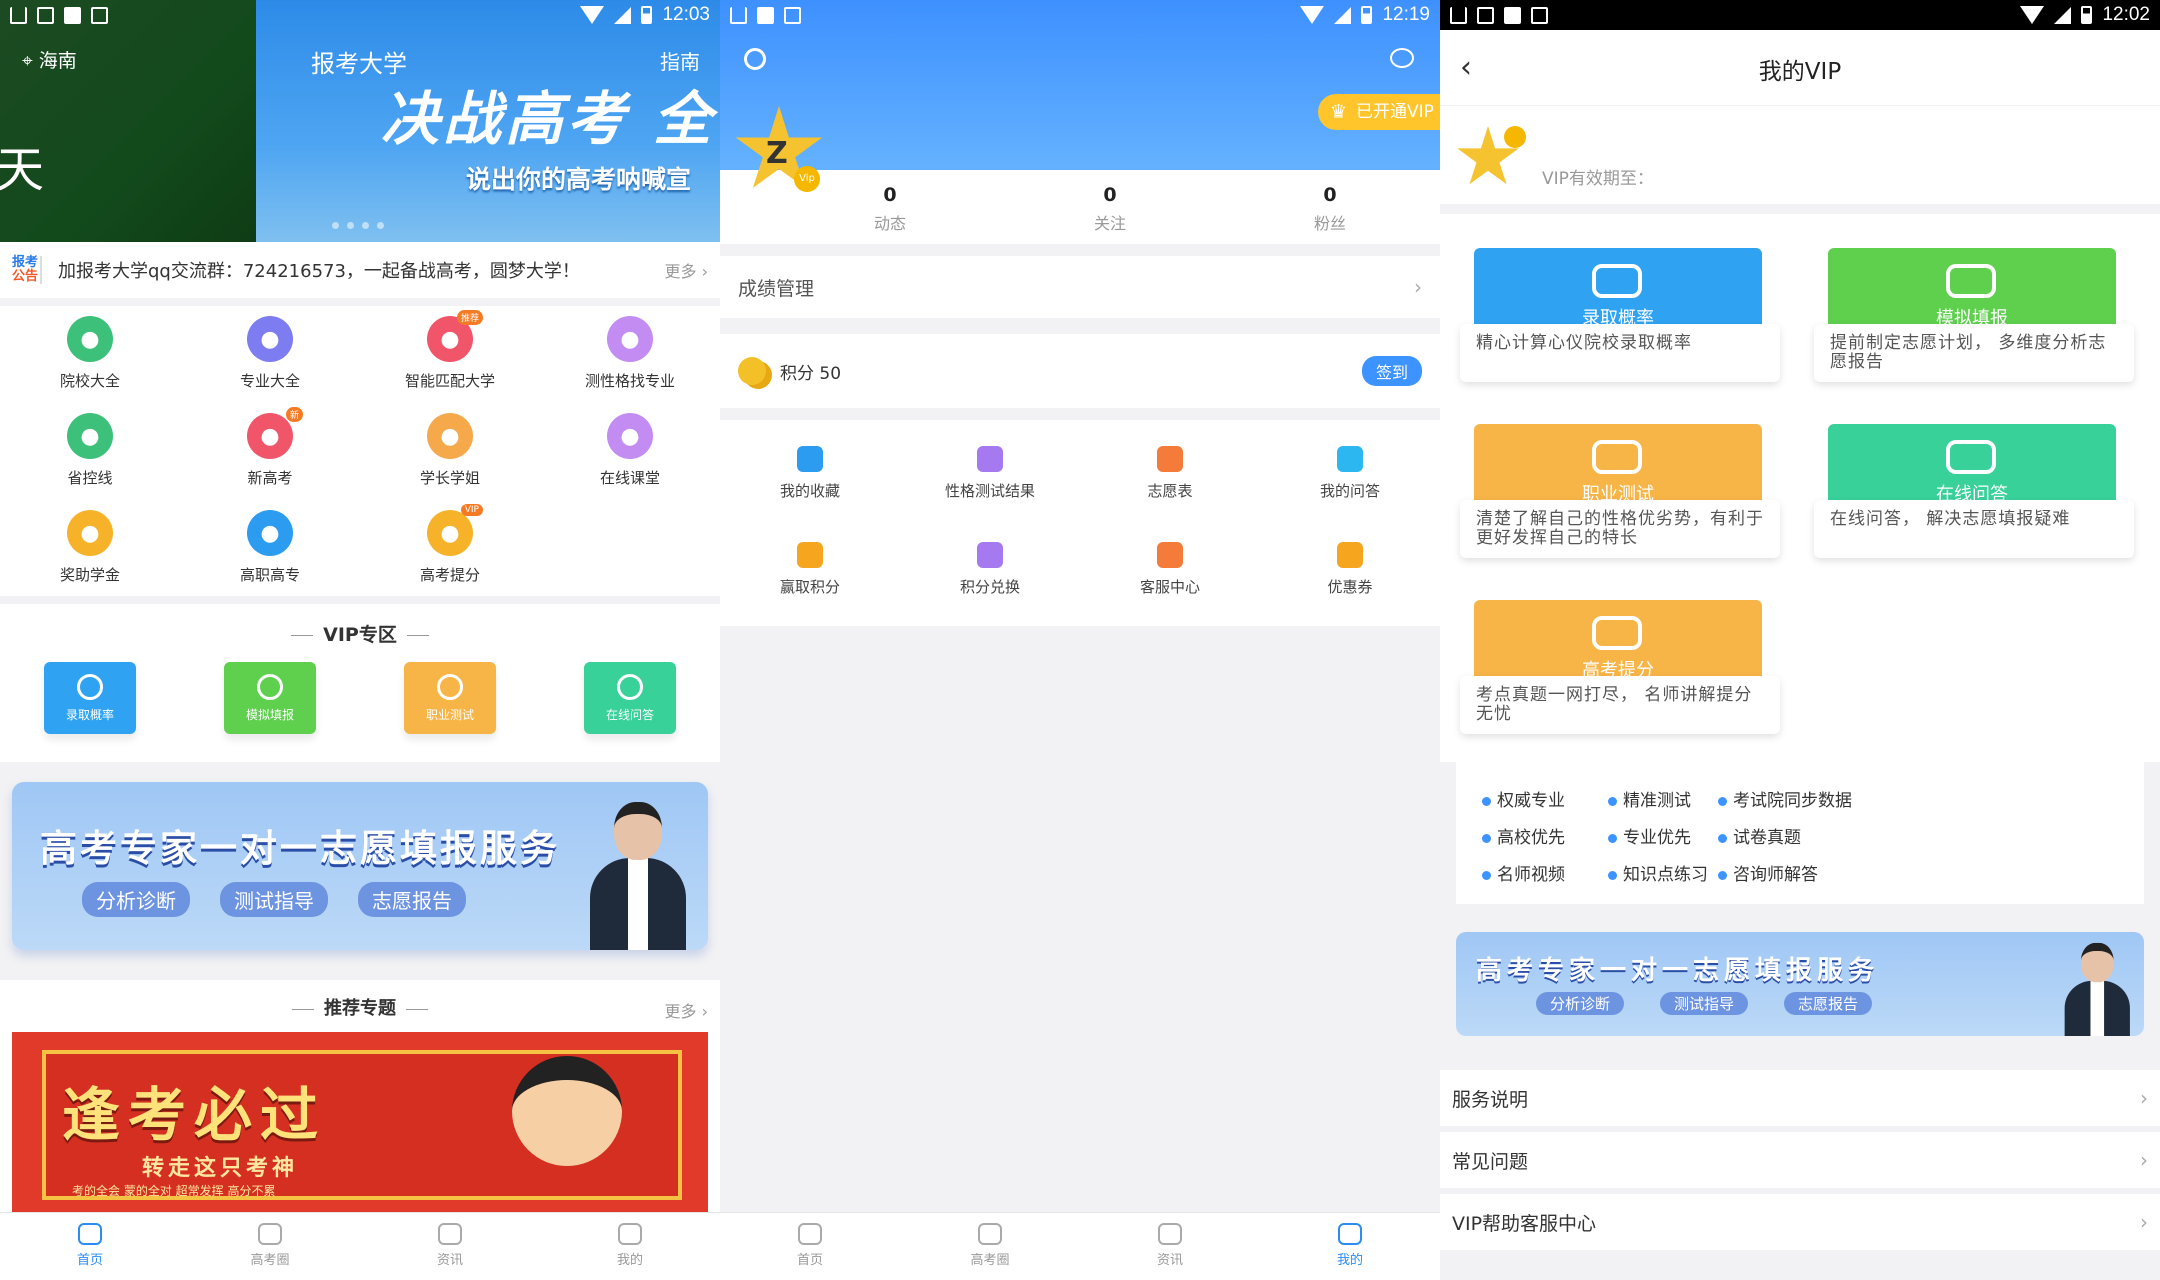 The height and width of the screenshot is (1280, 2160). Describe the element at coordinates (1620, 305) in the screenshot. I see `vip-benefit-card: 录取概率 精心计算心仪院校录取概率` at that location.